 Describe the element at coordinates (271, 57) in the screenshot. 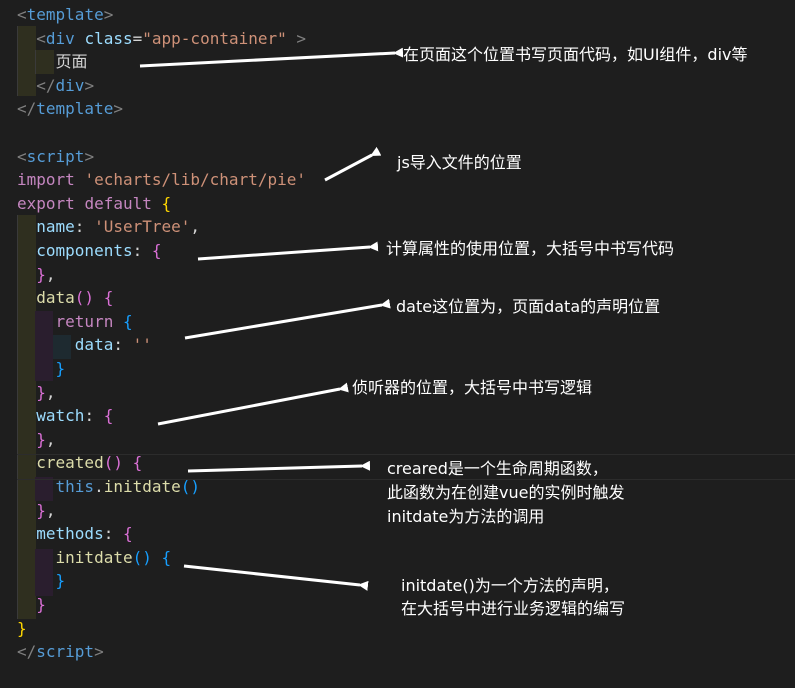

I see `arrow-page-code` at that location.